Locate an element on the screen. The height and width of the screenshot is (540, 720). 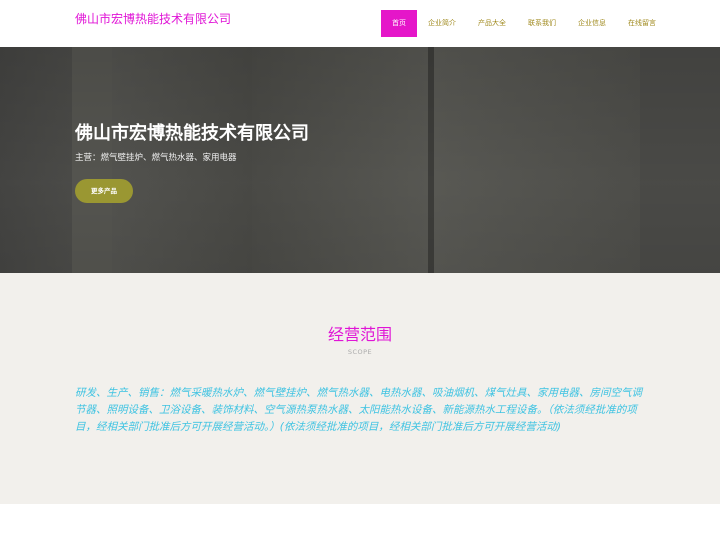
nav-item-about: 企业简介 is located at coordinates (442, 23).